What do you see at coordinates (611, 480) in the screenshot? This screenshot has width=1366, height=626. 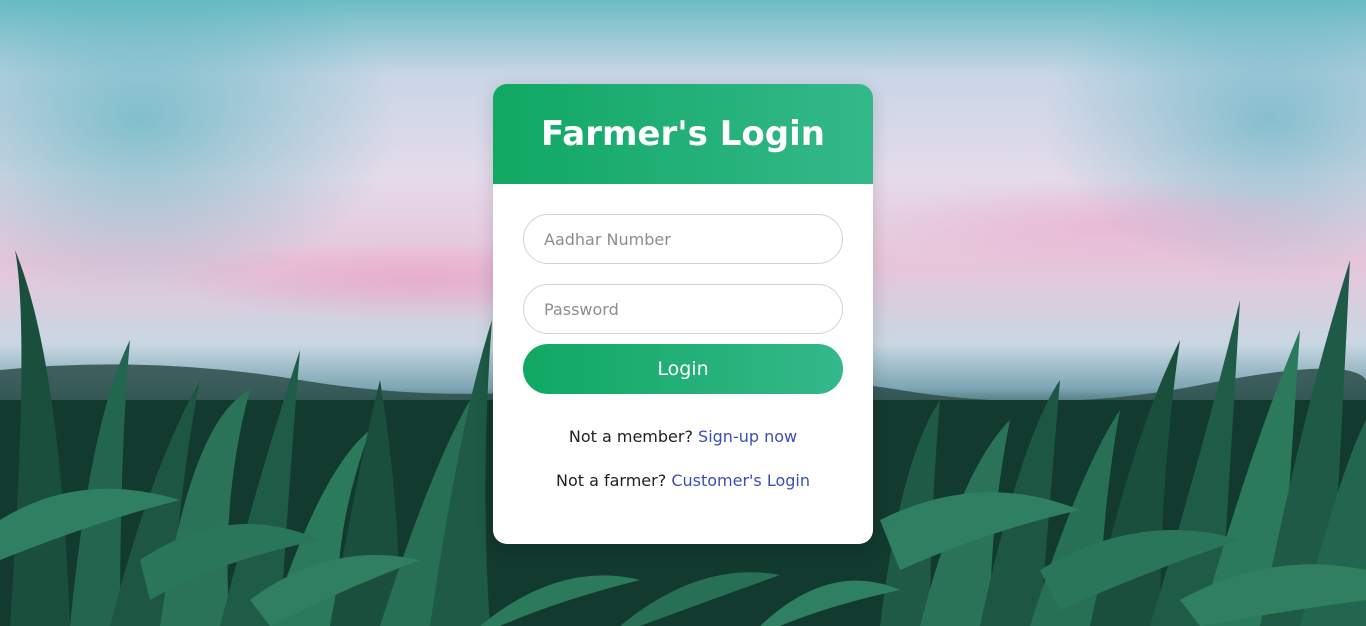 I see `customer-prompt: Not a farmer?` at bounding box center [611, 480].